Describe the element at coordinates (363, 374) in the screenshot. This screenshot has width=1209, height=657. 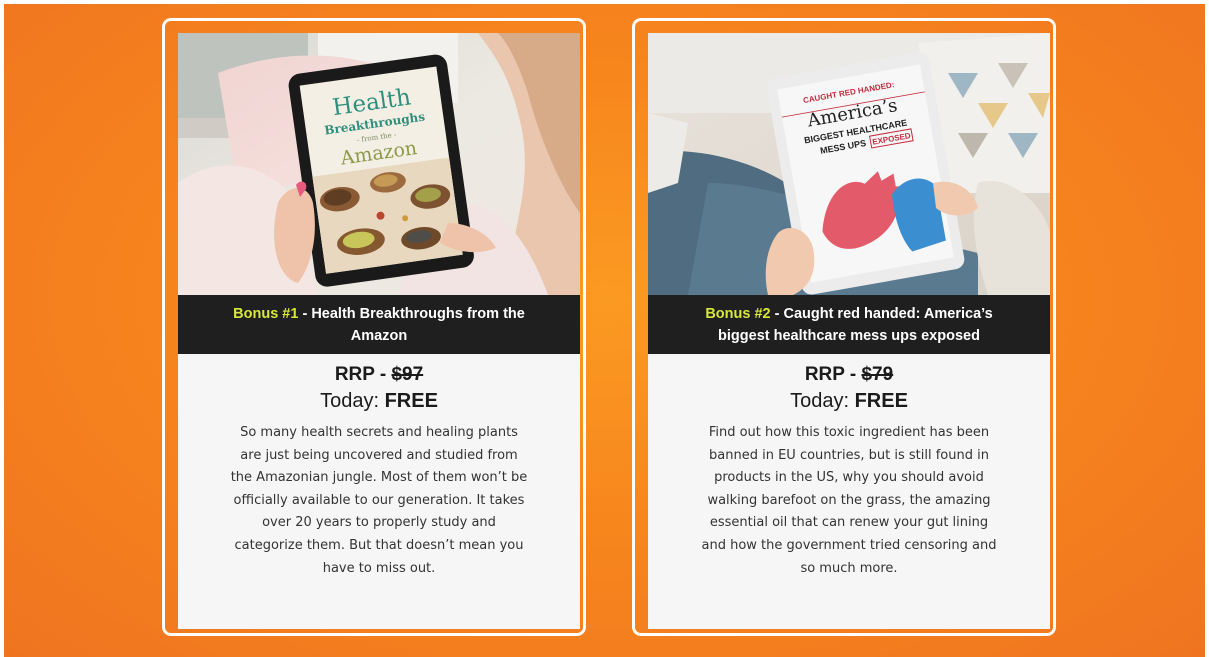
I see `bonus-1-rrp-label: RRP -` at that location.